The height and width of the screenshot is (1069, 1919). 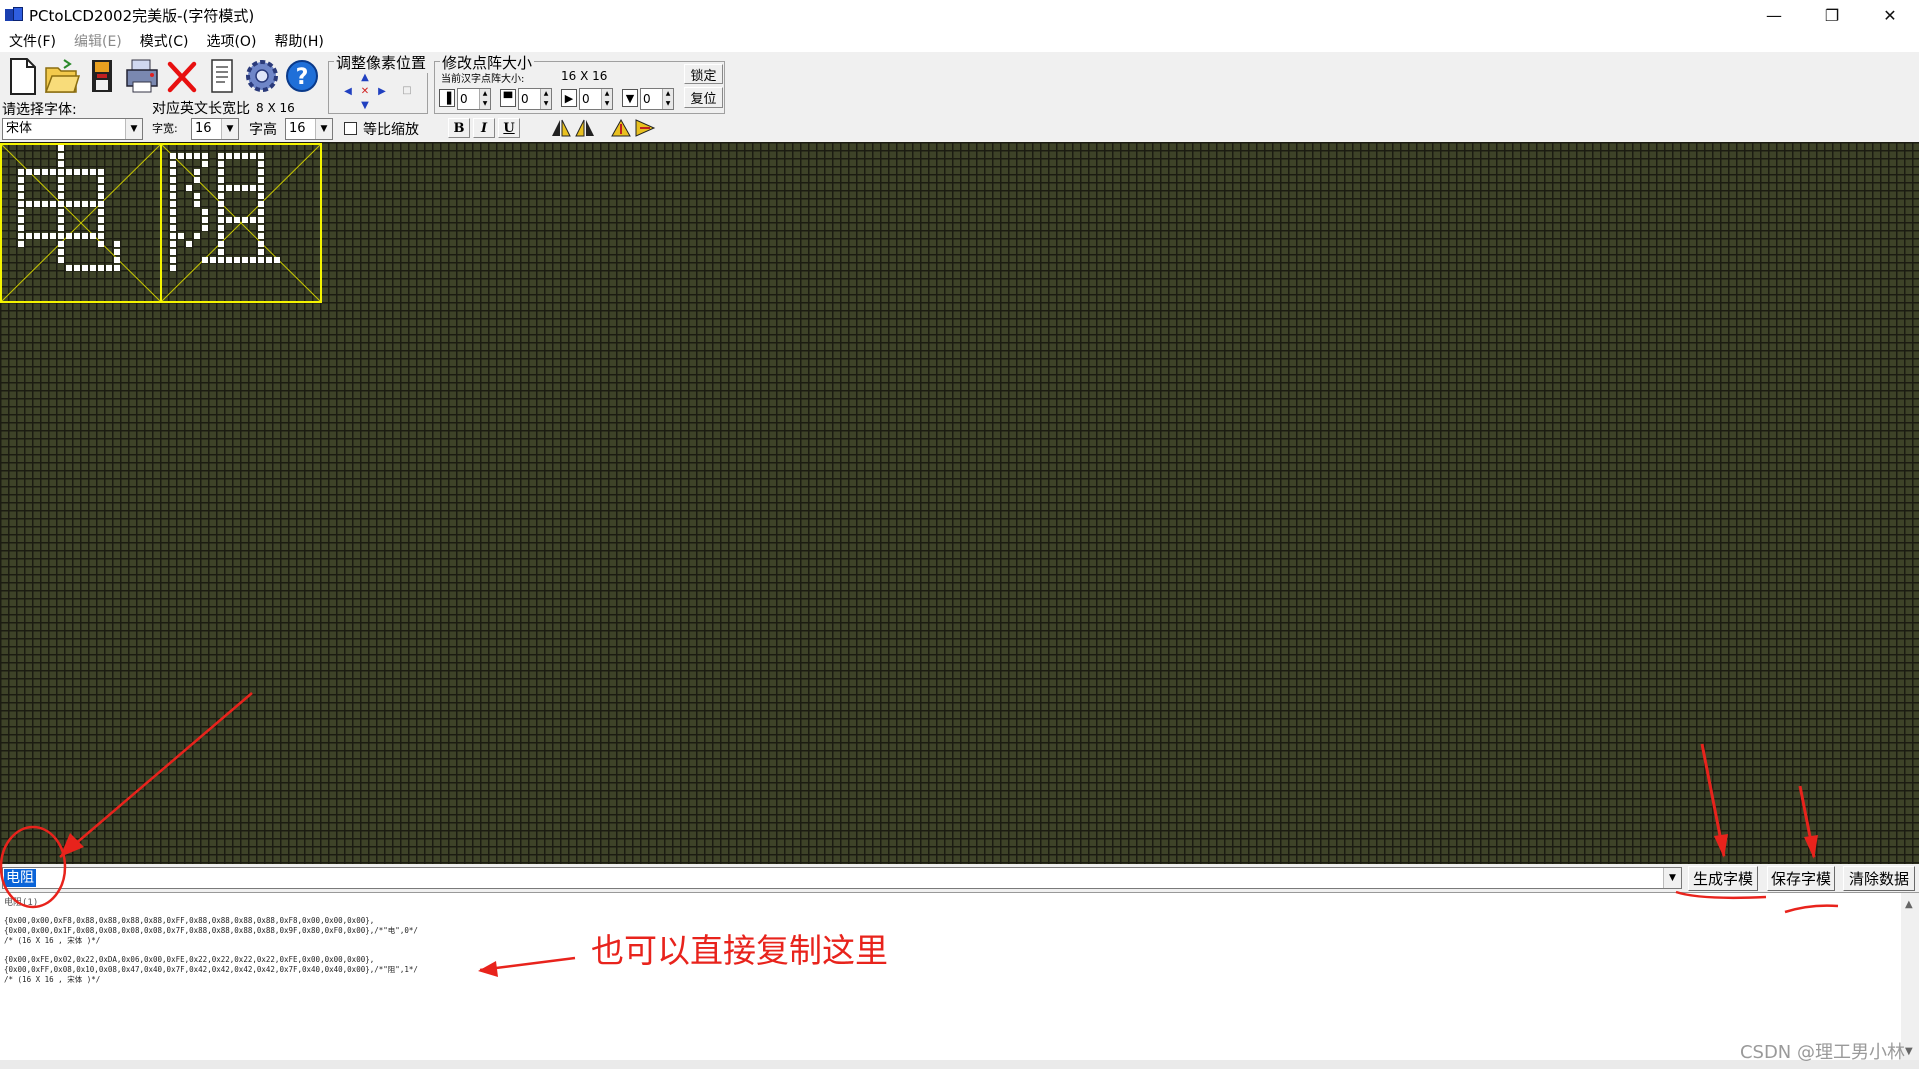 What do you see at coordinates (231, 41) in the screenshot?
I see `menu-options: 选项(O)` at bounding box center [231, 41].